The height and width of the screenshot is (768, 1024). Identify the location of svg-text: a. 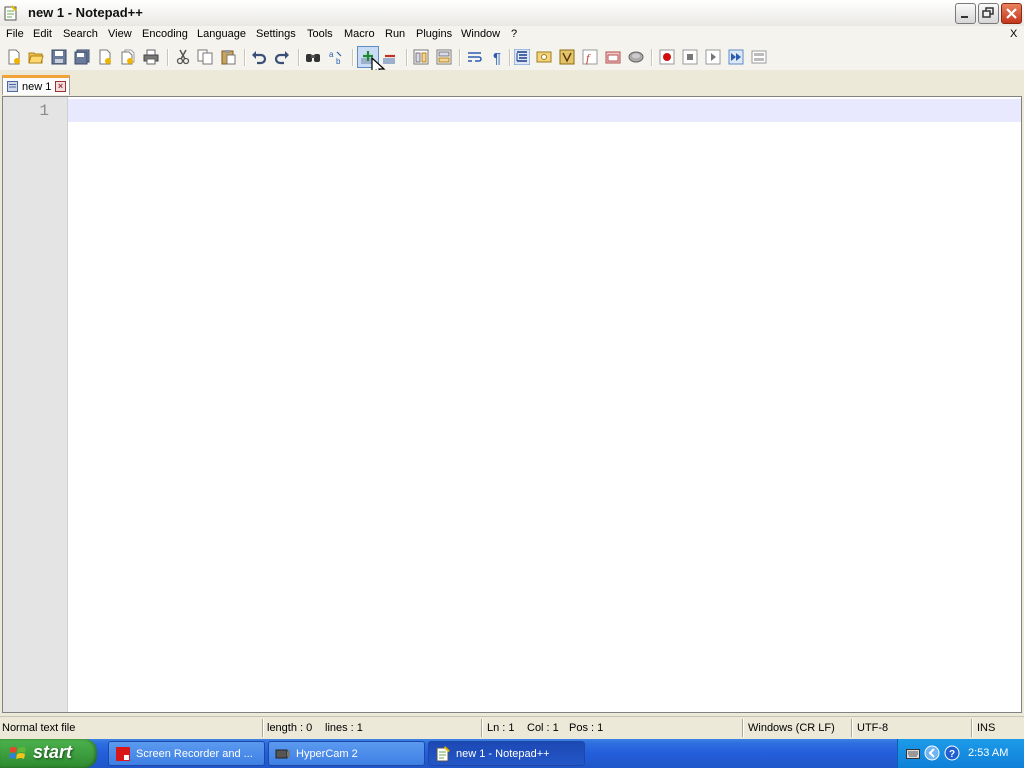
(331, 54).